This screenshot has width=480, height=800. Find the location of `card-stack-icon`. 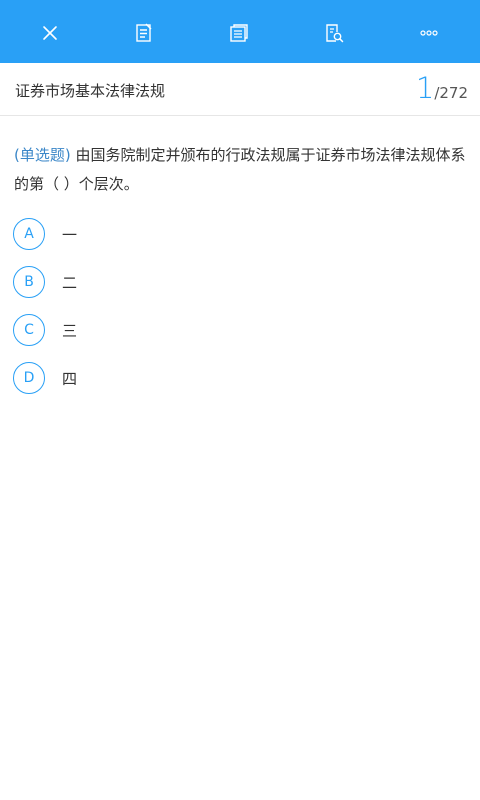

card-stack-icon is located at coordinates (239, 33).